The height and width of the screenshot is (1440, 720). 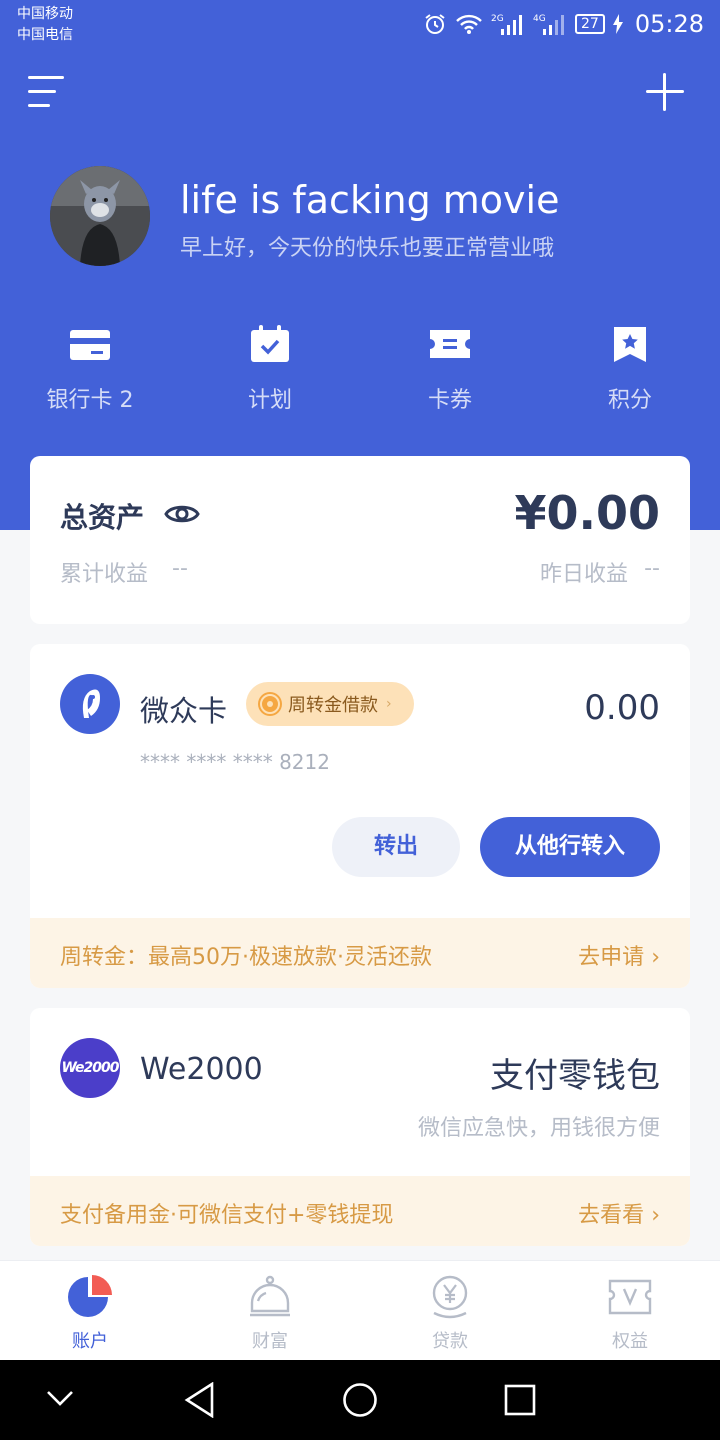 What do you see at coordinates (497, 19) in the screenshot?
I see `svg-text: 2G` at bounding box center [497, 19].